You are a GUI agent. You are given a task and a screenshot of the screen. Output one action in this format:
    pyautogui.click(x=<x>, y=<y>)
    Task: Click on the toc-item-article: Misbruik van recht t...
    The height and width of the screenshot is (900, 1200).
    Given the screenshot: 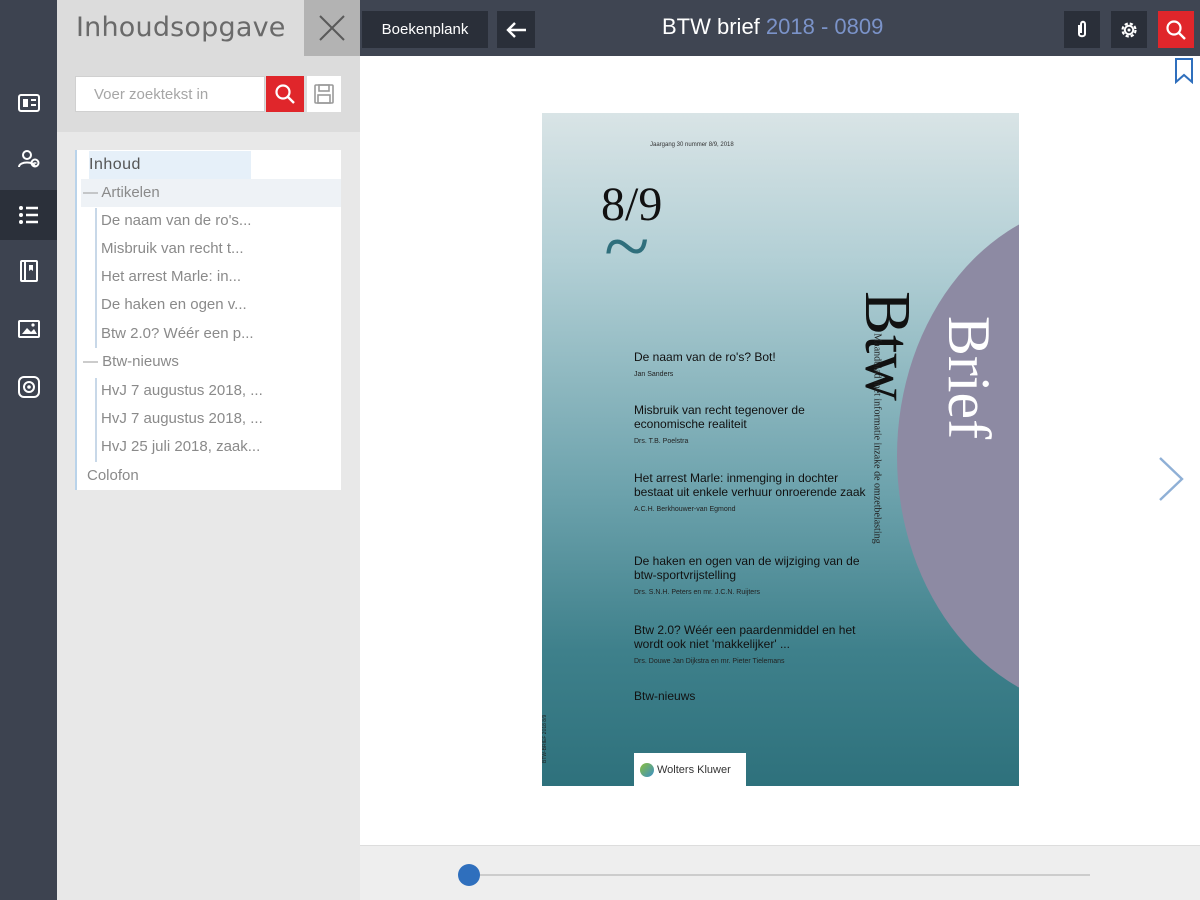 What is the action you would take?
    pyautogui.click(x=172, y=249)
    